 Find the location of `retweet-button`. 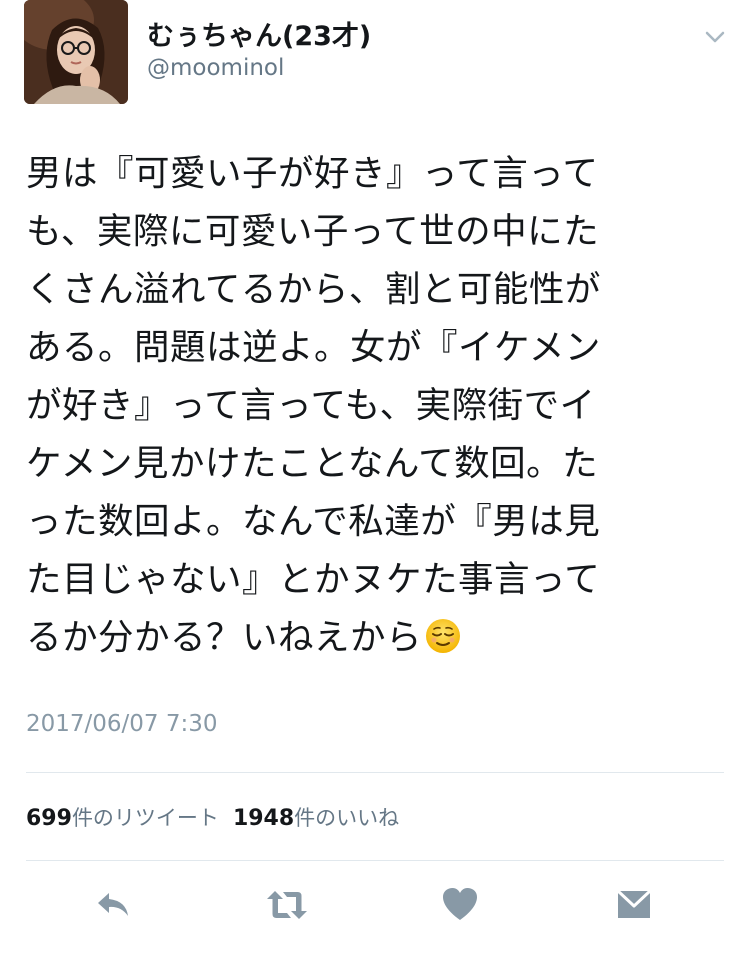

retweet-button is located at coordinates (287, 905).